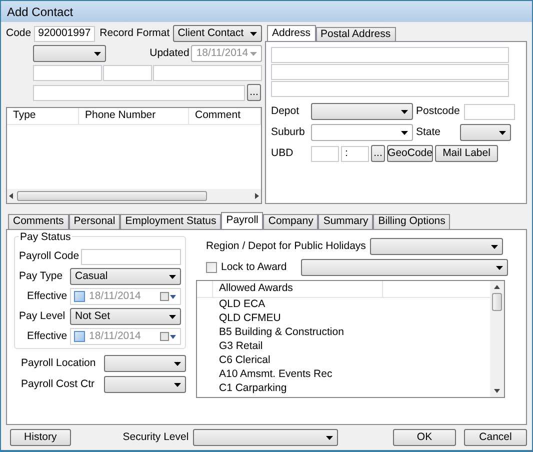 This screenshot has height=452, width=533. What do you see at coordinates (343, 333) in the screenshot?
I see `list-item: B5 Building & Construction` at bounding box center [343, 333].